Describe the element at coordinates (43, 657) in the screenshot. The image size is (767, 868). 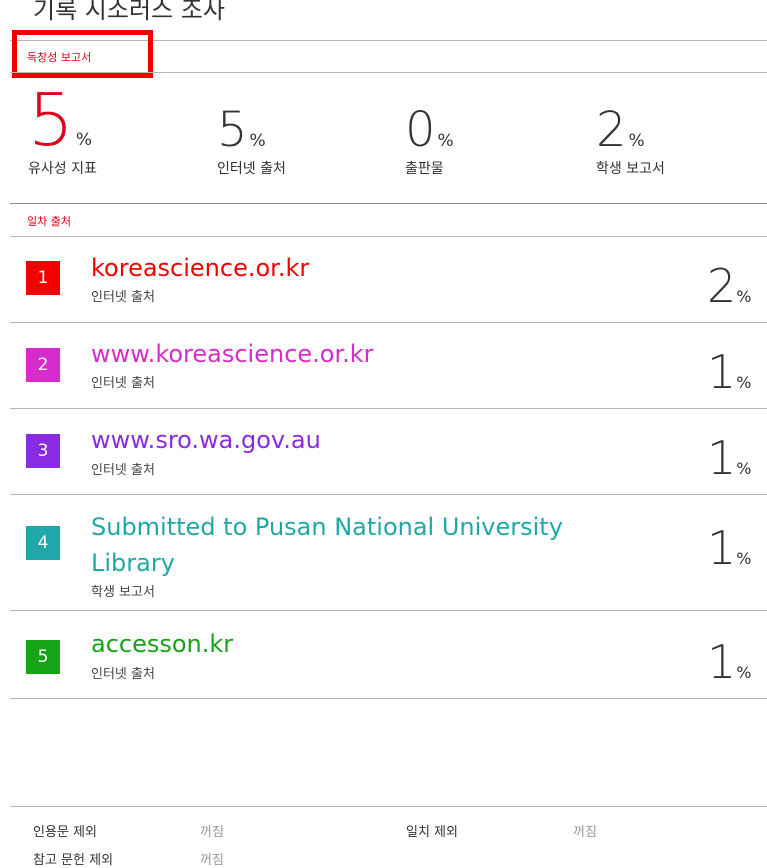
I see `source-rank-badge: 5` at that location.